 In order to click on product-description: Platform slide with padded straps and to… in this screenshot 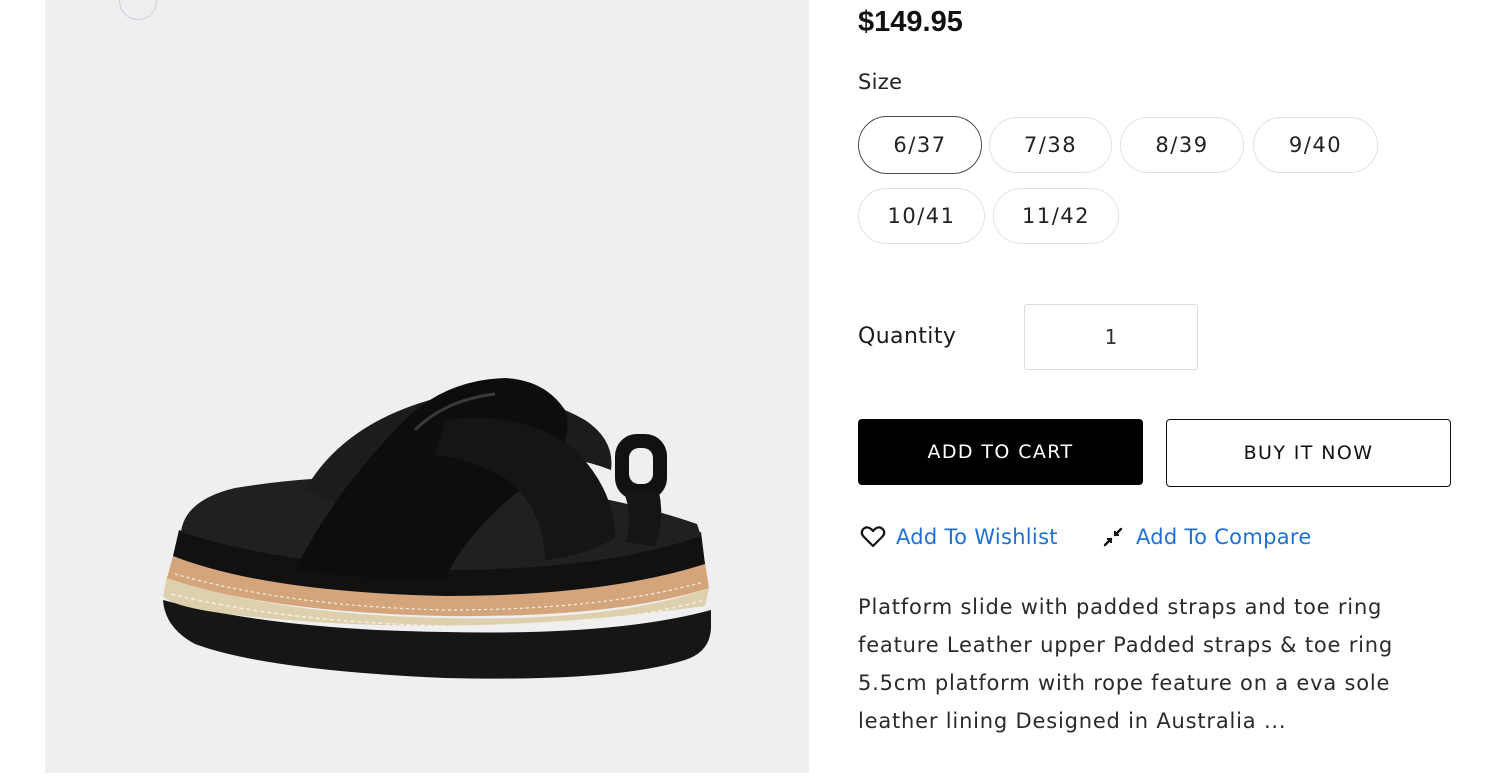, I will do `click(1126, 664)`.